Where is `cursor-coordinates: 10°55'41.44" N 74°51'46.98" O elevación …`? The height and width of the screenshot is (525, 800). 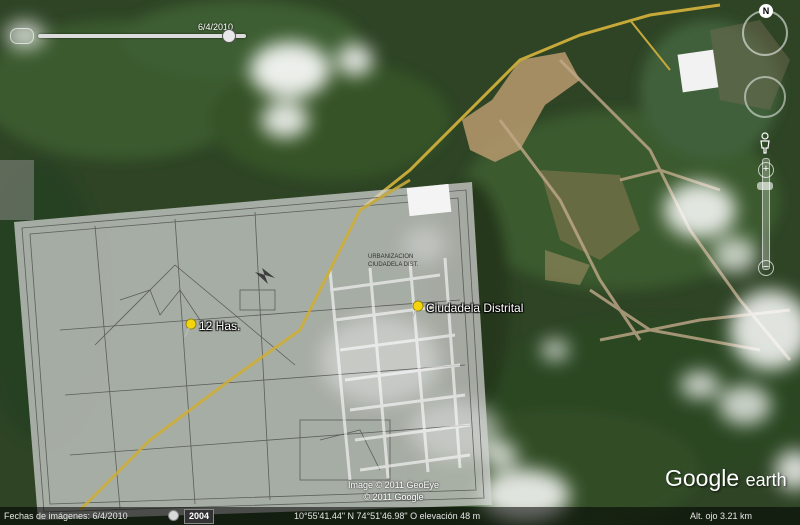
cursor-coordinates: 10°55'41.44" N 74°51'46.98" O elevación … is located at coordinates (387, 516).